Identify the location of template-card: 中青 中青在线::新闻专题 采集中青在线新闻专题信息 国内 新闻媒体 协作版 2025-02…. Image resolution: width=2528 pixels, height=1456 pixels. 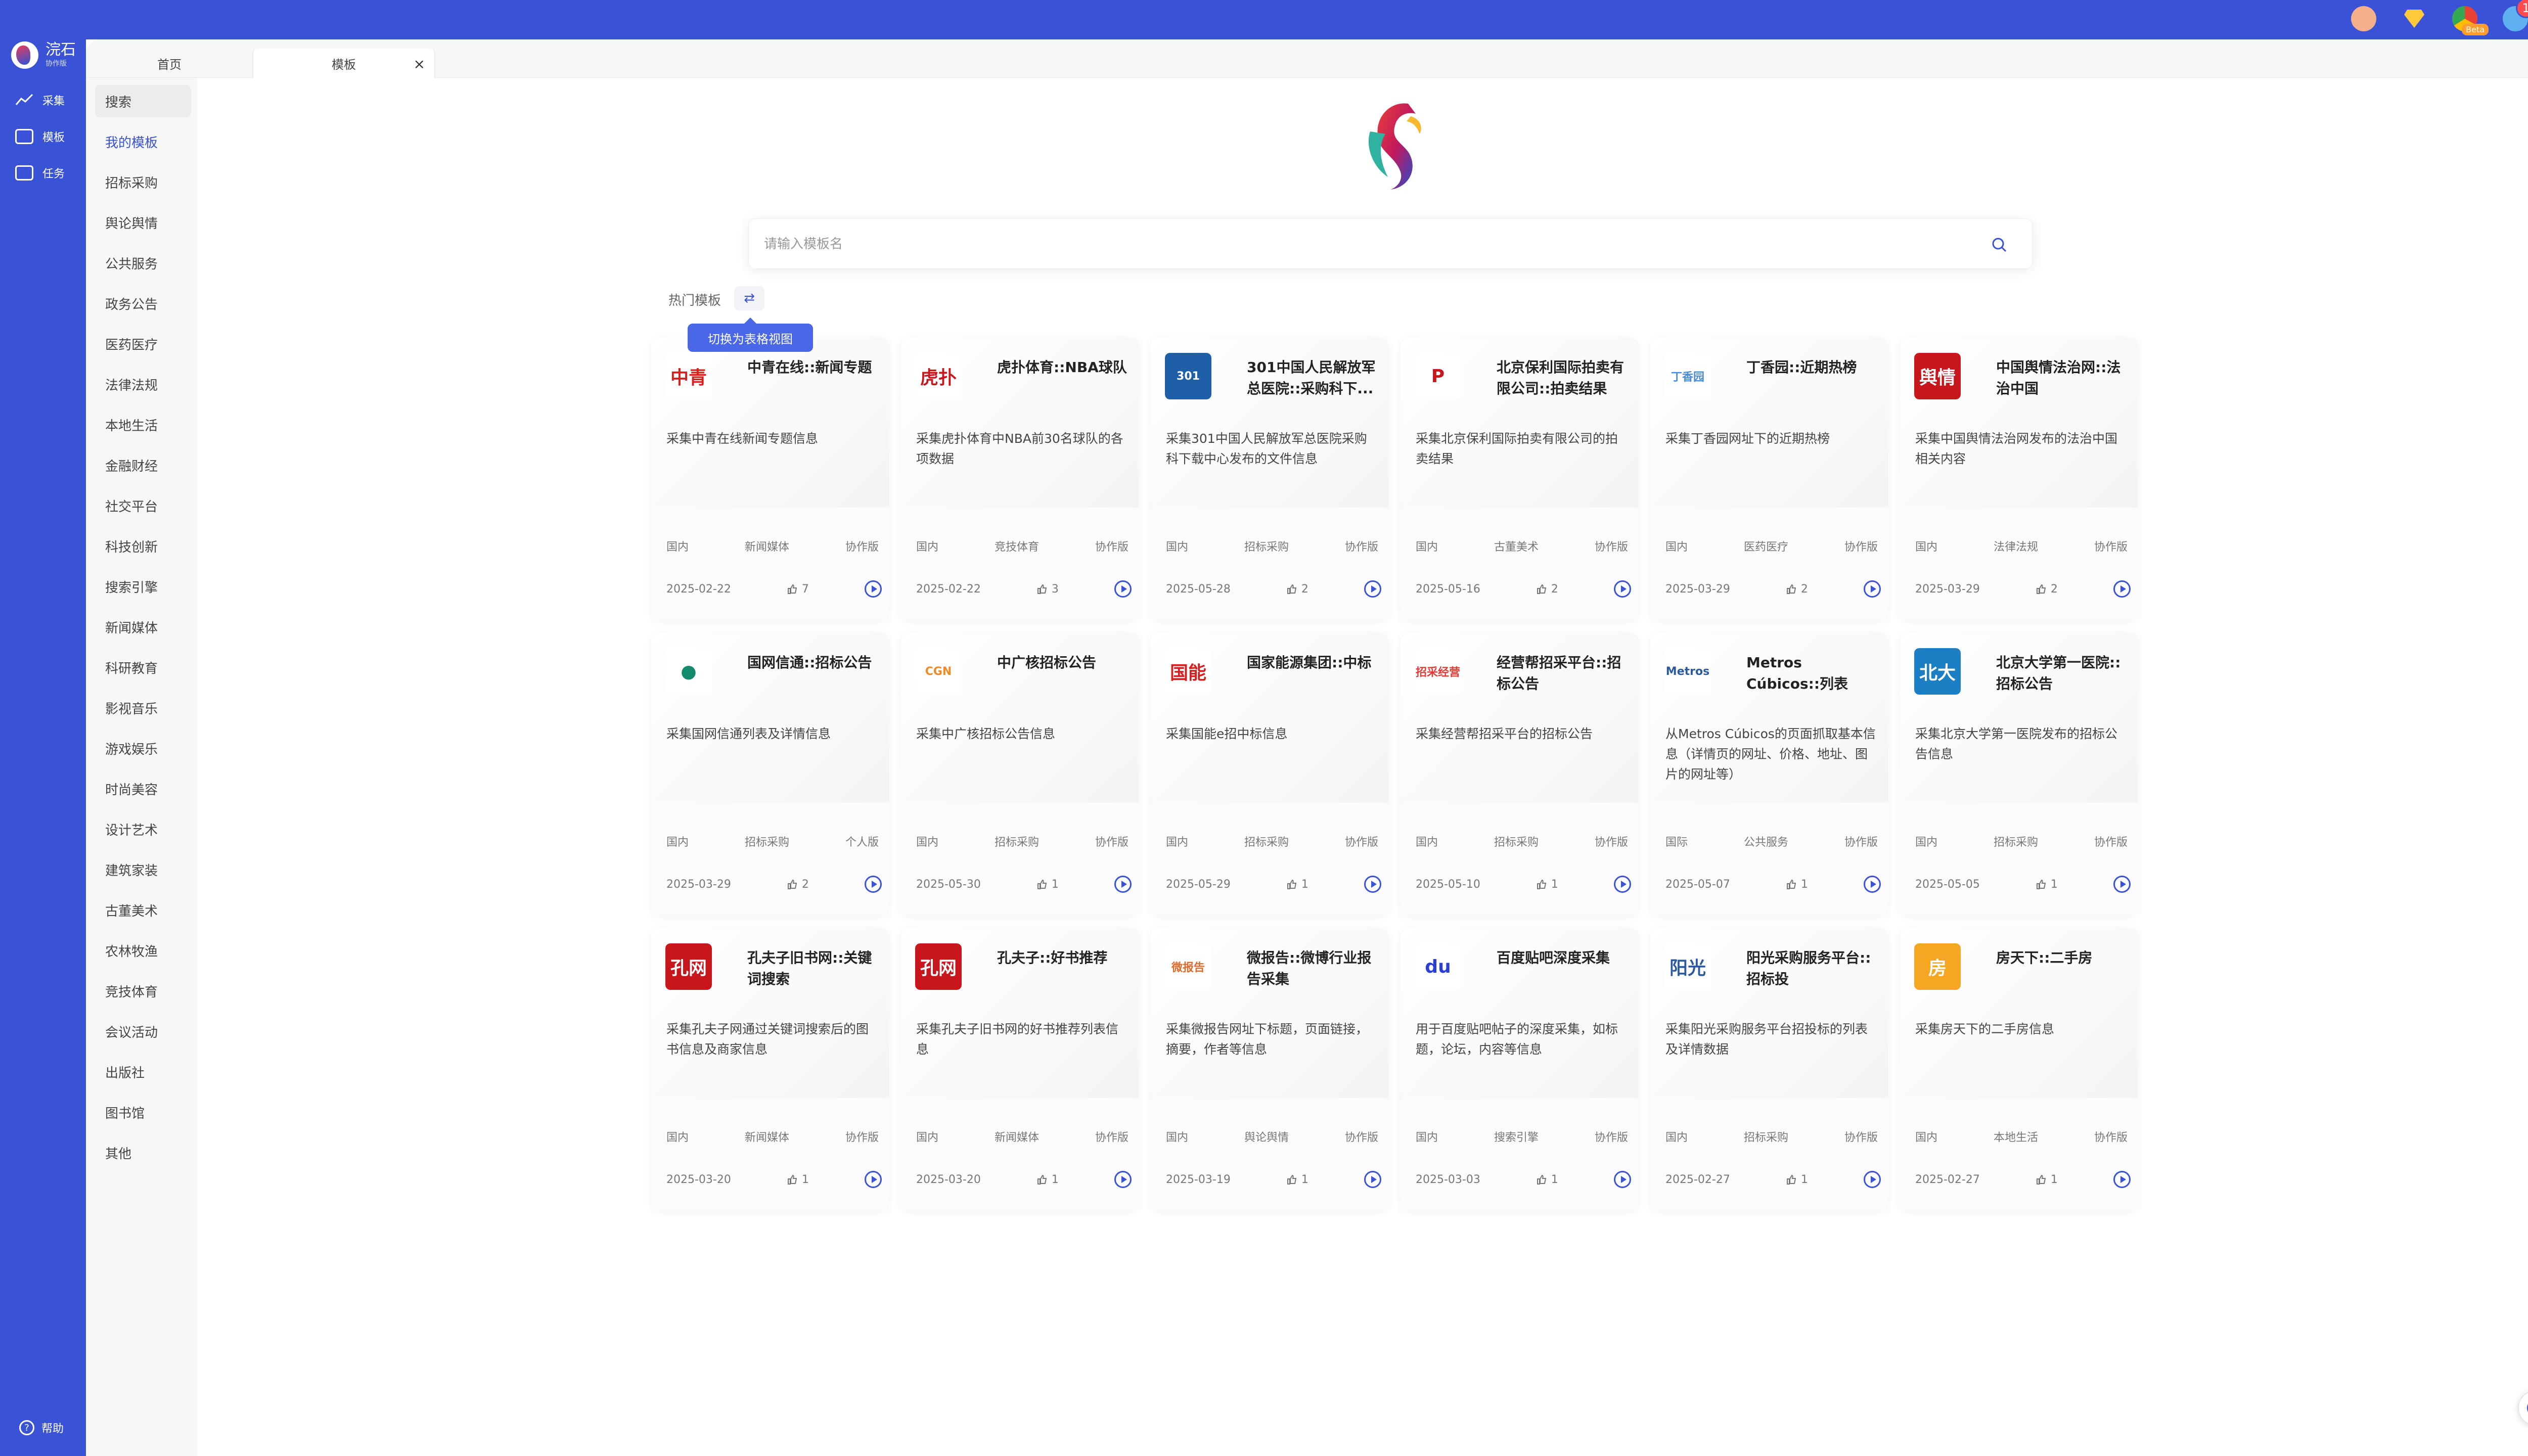
(770, 479).